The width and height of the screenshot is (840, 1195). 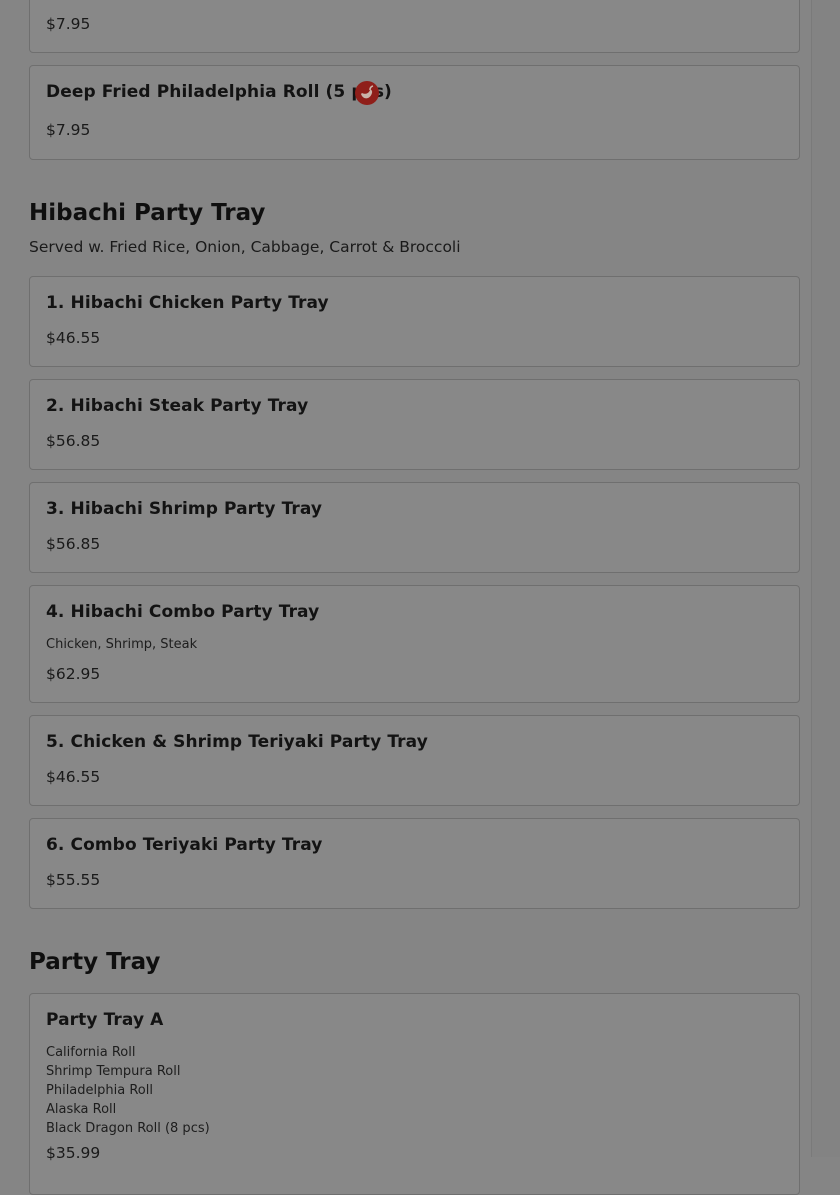 What do you see at coordinates (219, 92) in the screenshot?
I see `item-name: Deep Fried Philadelphia Roll (5 pcs)` at bounding box center [219, 92].